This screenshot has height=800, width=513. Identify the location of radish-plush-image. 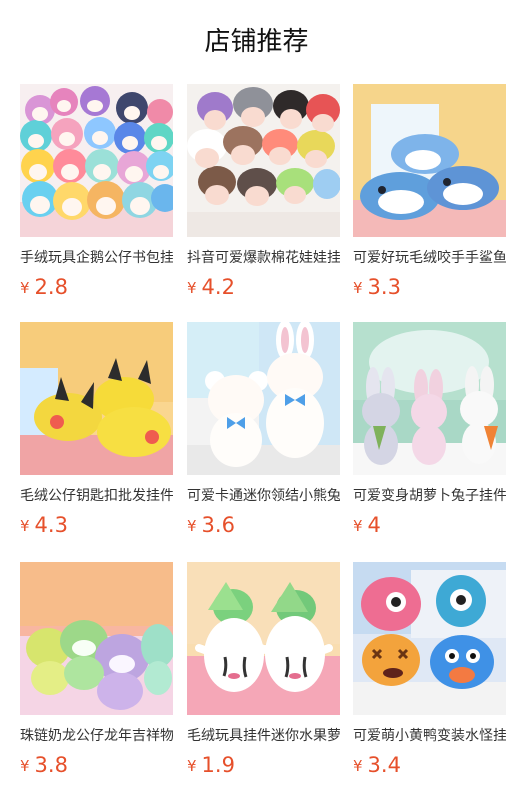
(263, 638).